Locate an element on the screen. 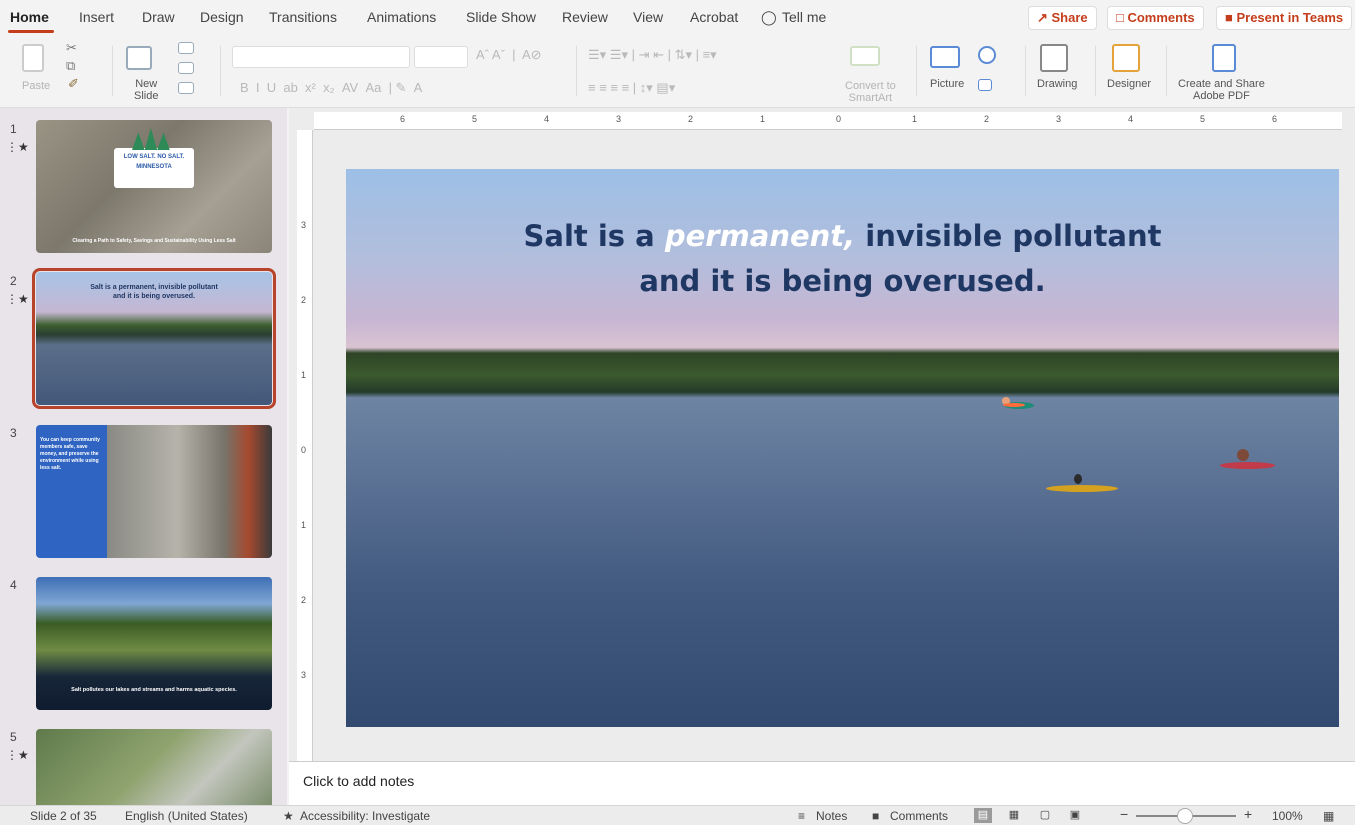 This screenshot has width=1355, height=825. ruler-number: 0 is located at coordinates (304, 450).